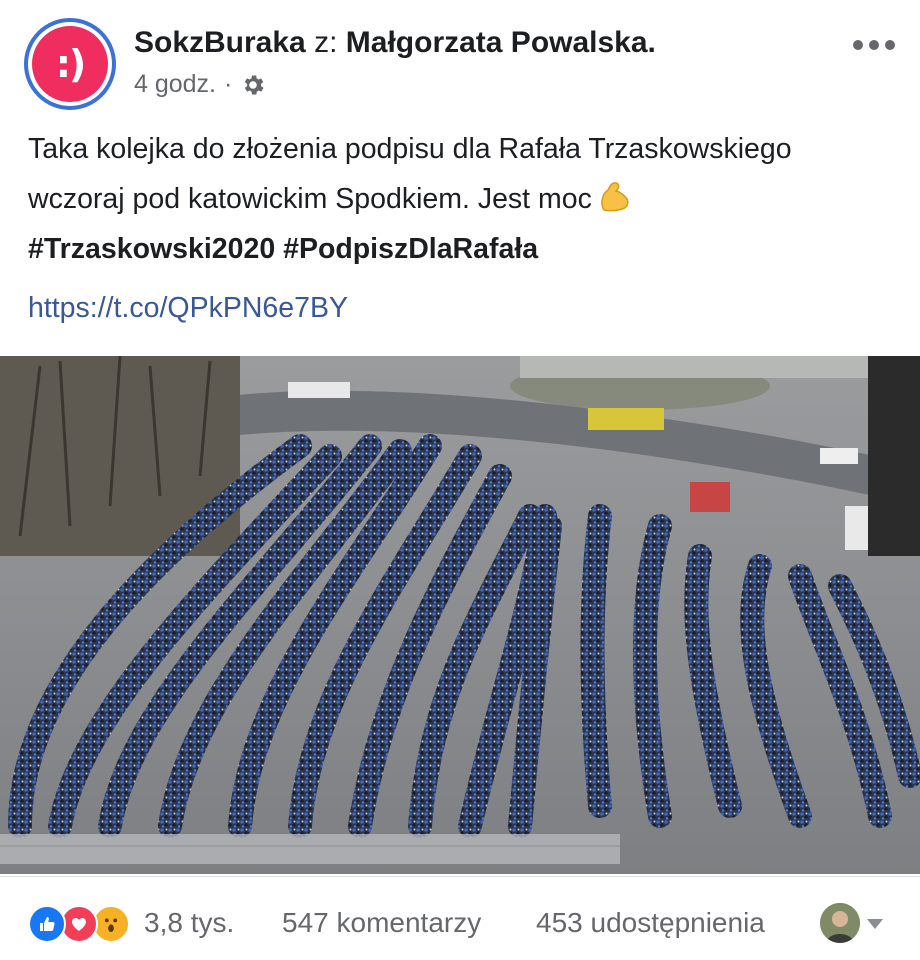 The width and height of the screenshot is (920, 960). I want to click on more-options-button, so click(874, 40).